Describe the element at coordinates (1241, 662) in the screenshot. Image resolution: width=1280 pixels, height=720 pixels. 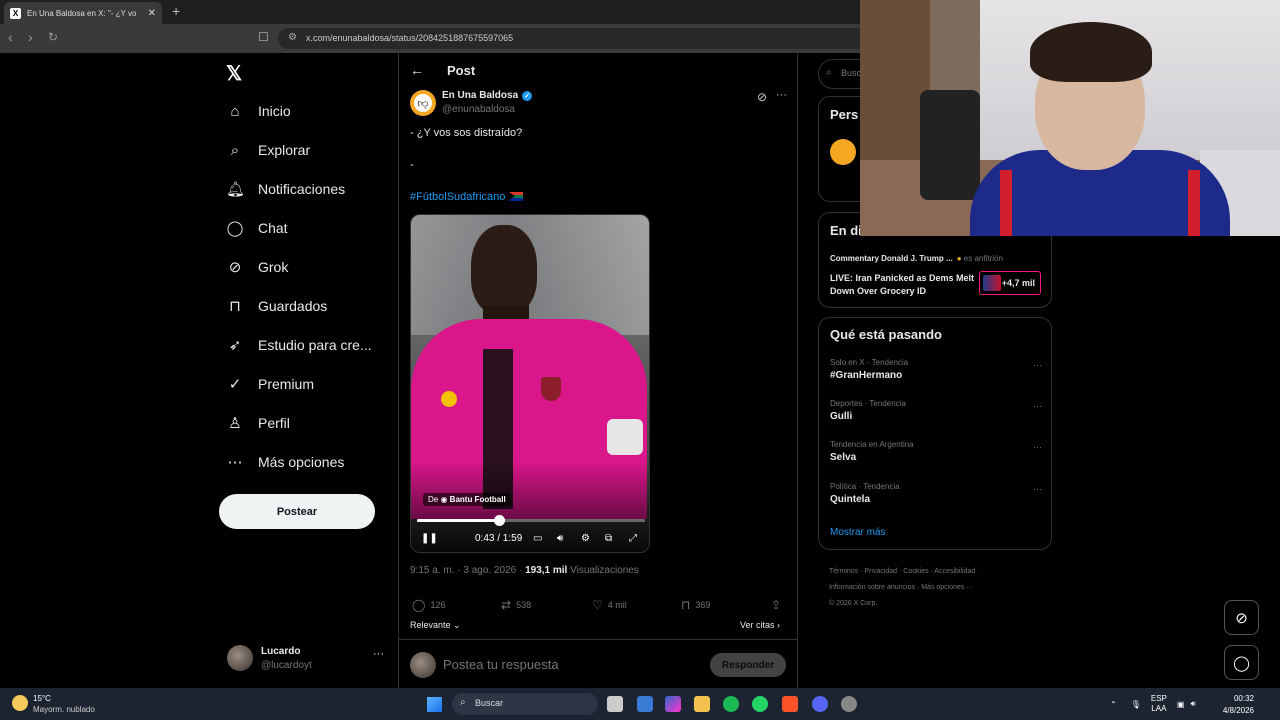
I see `chat-fab-icon: ◯` at that location.